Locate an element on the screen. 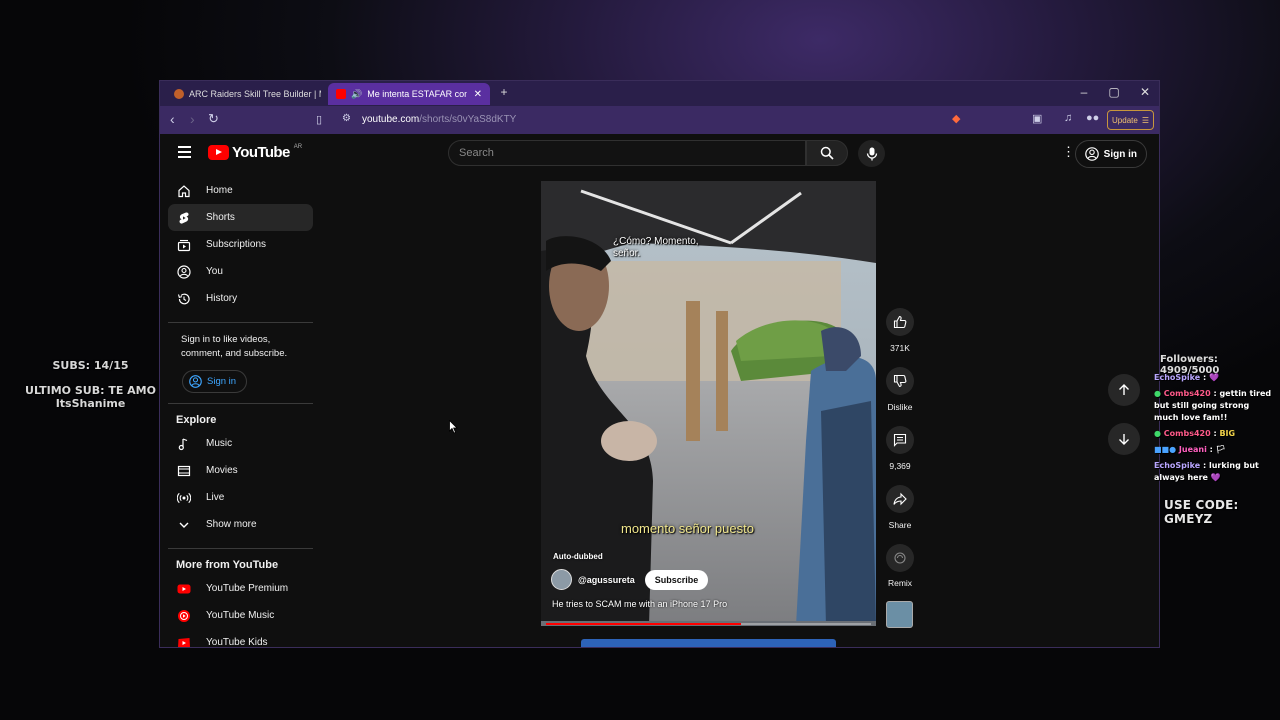  minimize-button: – is located at coordinates (1084, 92).